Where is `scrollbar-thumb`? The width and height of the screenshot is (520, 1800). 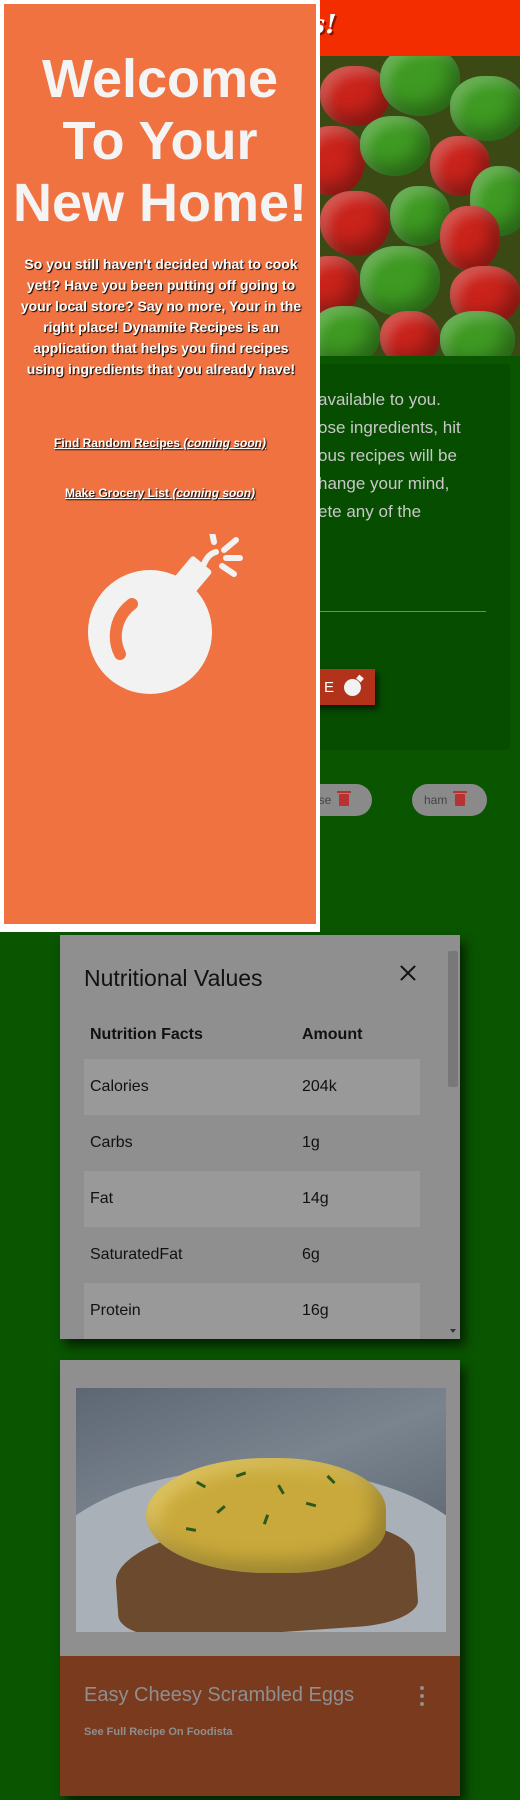 scrollbar-thumb is located at coordinates (453, 1019).